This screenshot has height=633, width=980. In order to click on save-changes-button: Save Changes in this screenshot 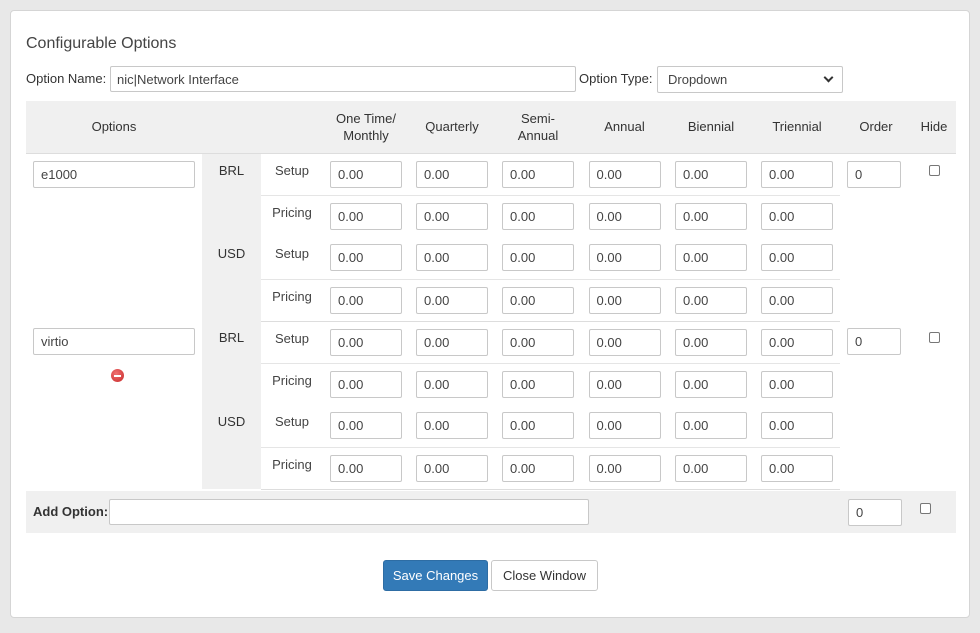, I will do `click(435, 575)`.